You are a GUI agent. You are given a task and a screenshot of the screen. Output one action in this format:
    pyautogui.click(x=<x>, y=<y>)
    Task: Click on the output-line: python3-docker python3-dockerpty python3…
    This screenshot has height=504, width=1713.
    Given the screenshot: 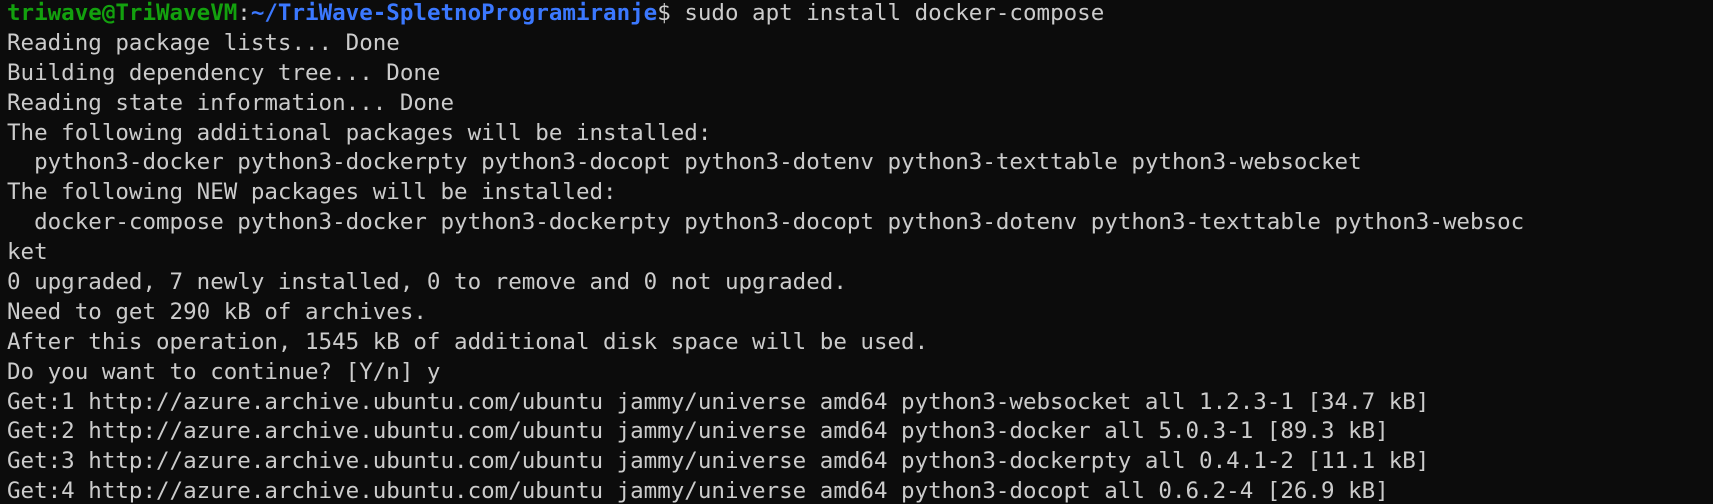 What is the action you would take?
    pyautogui.click(x=684, y=162)
    